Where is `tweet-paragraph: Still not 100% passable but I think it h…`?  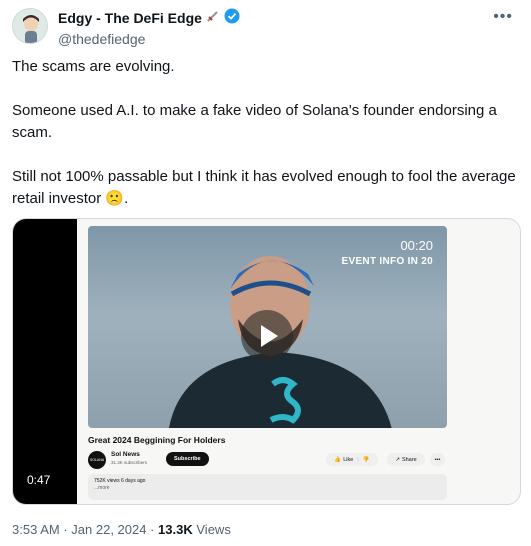 tweet-paragraph: Still not 100% passable but I think it h… is located at coordinates (267, 188).